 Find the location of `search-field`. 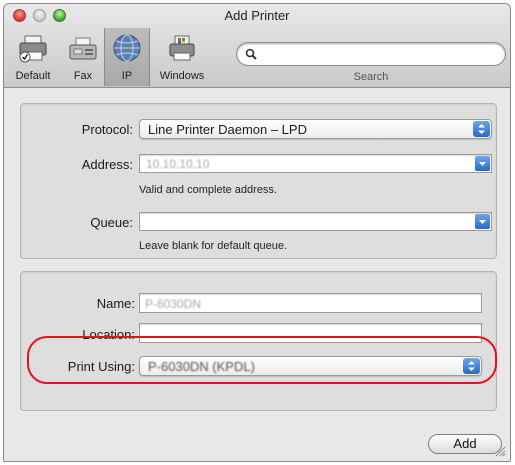

search-field is located at coordinates (371, 54).